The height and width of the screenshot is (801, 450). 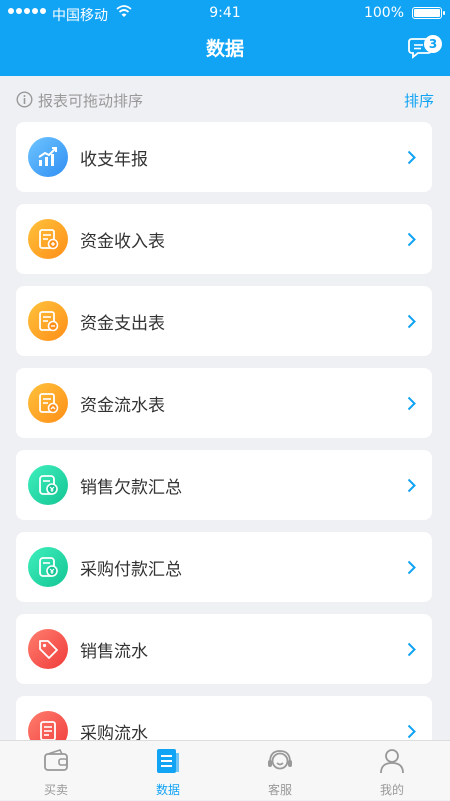 What do you see at coordinates (48, 157) in the screenshot?
I see `chart-trend-icon` at bounding box center [48, 157].